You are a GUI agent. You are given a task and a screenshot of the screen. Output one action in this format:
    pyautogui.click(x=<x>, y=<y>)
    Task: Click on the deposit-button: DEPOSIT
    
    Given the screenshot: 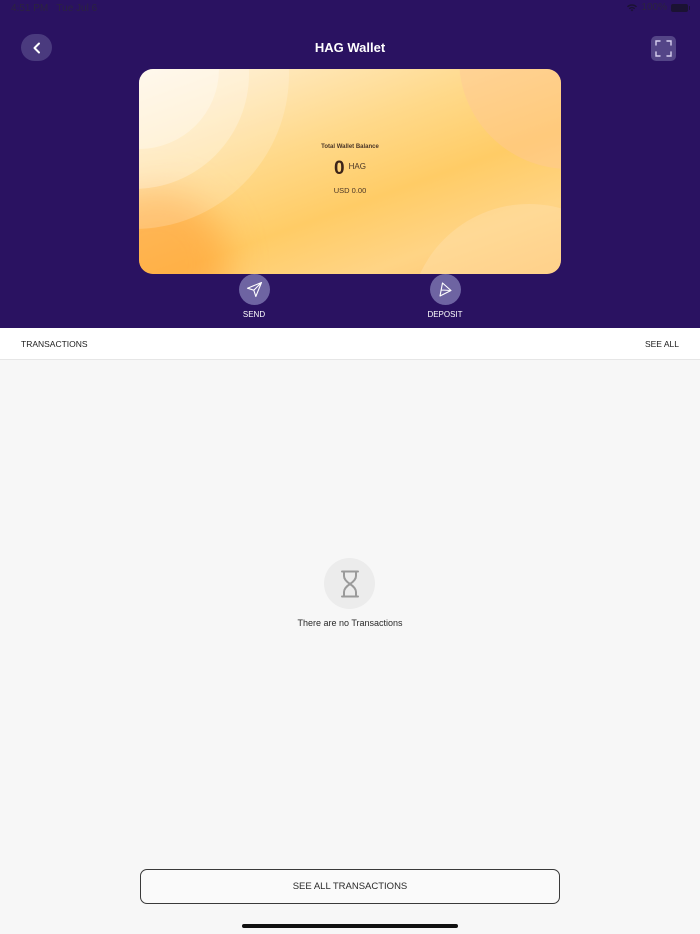 What is the action you would take?
    pyautogui.click(x=445, y=296)
    